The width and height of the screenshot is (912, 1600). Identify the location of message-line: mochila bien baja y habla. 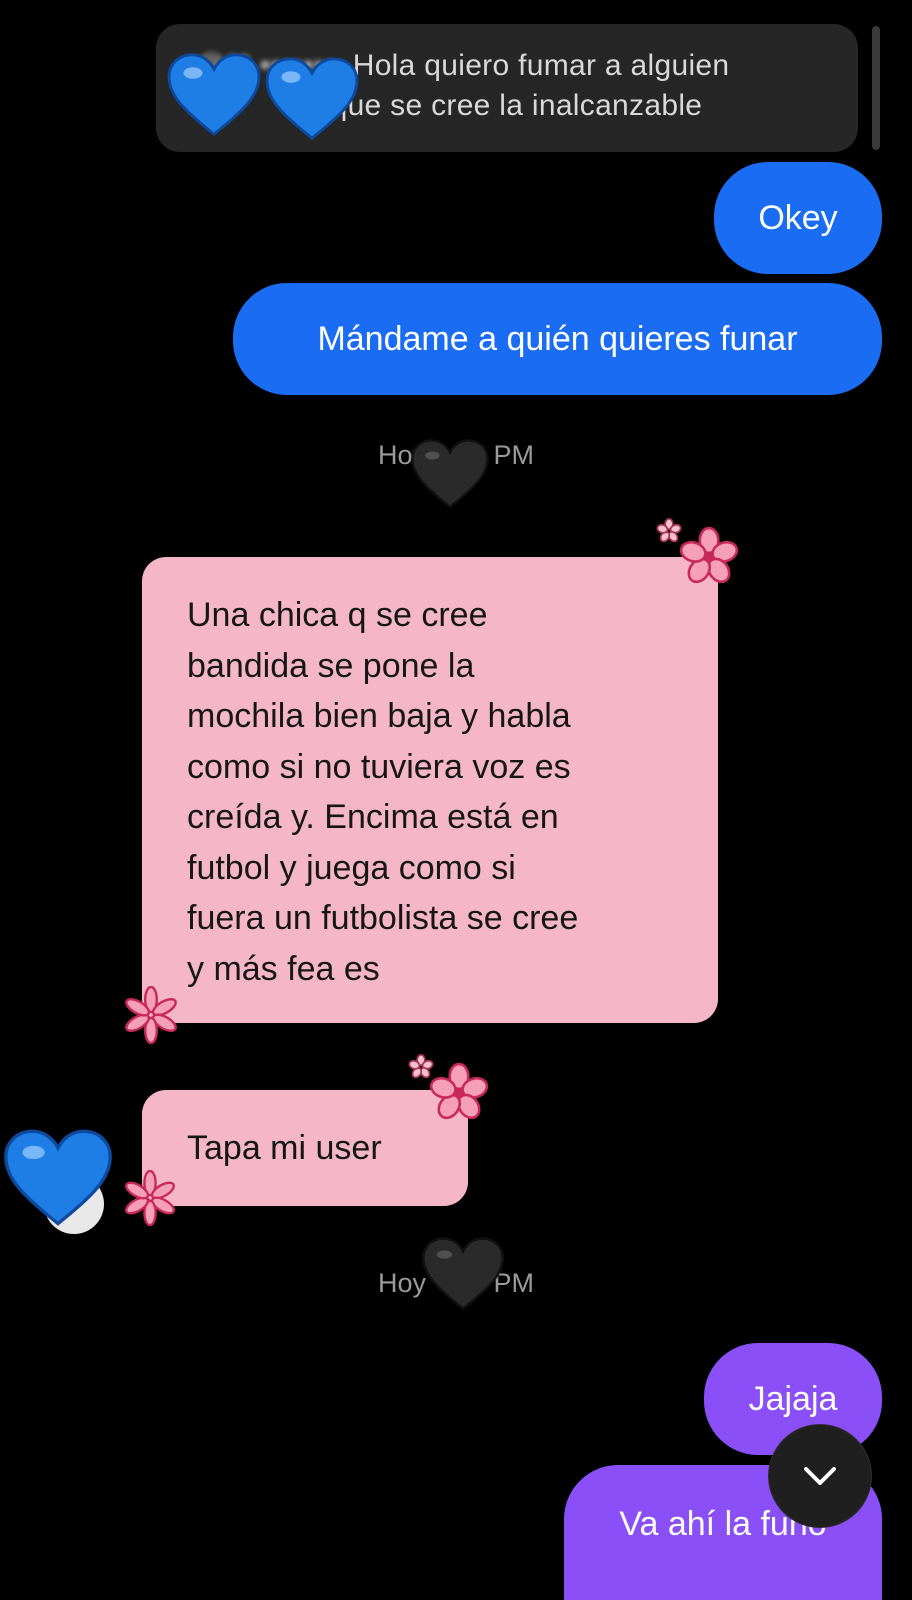
(379, 716).